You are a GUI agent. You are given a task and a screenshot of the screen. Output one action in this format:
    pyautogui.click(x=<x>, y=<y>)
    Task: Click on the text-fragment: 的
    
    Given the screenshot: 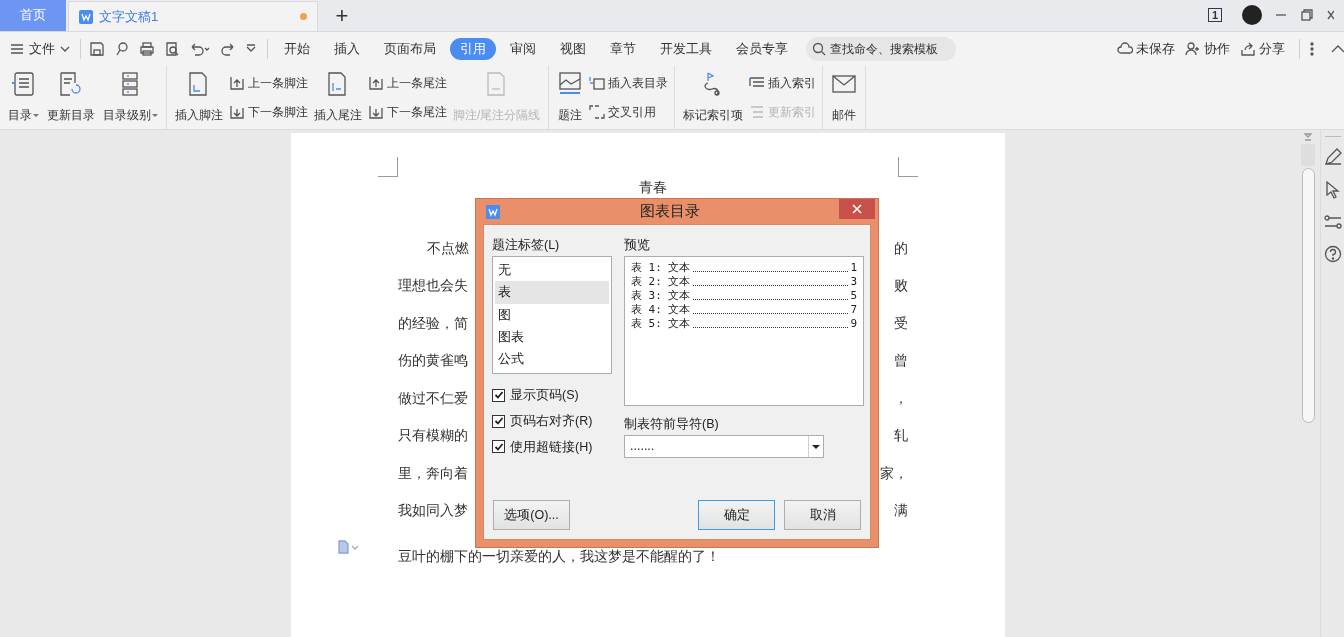 What is the action you would take?
    pyautogui.click(x=901, y=248)
    